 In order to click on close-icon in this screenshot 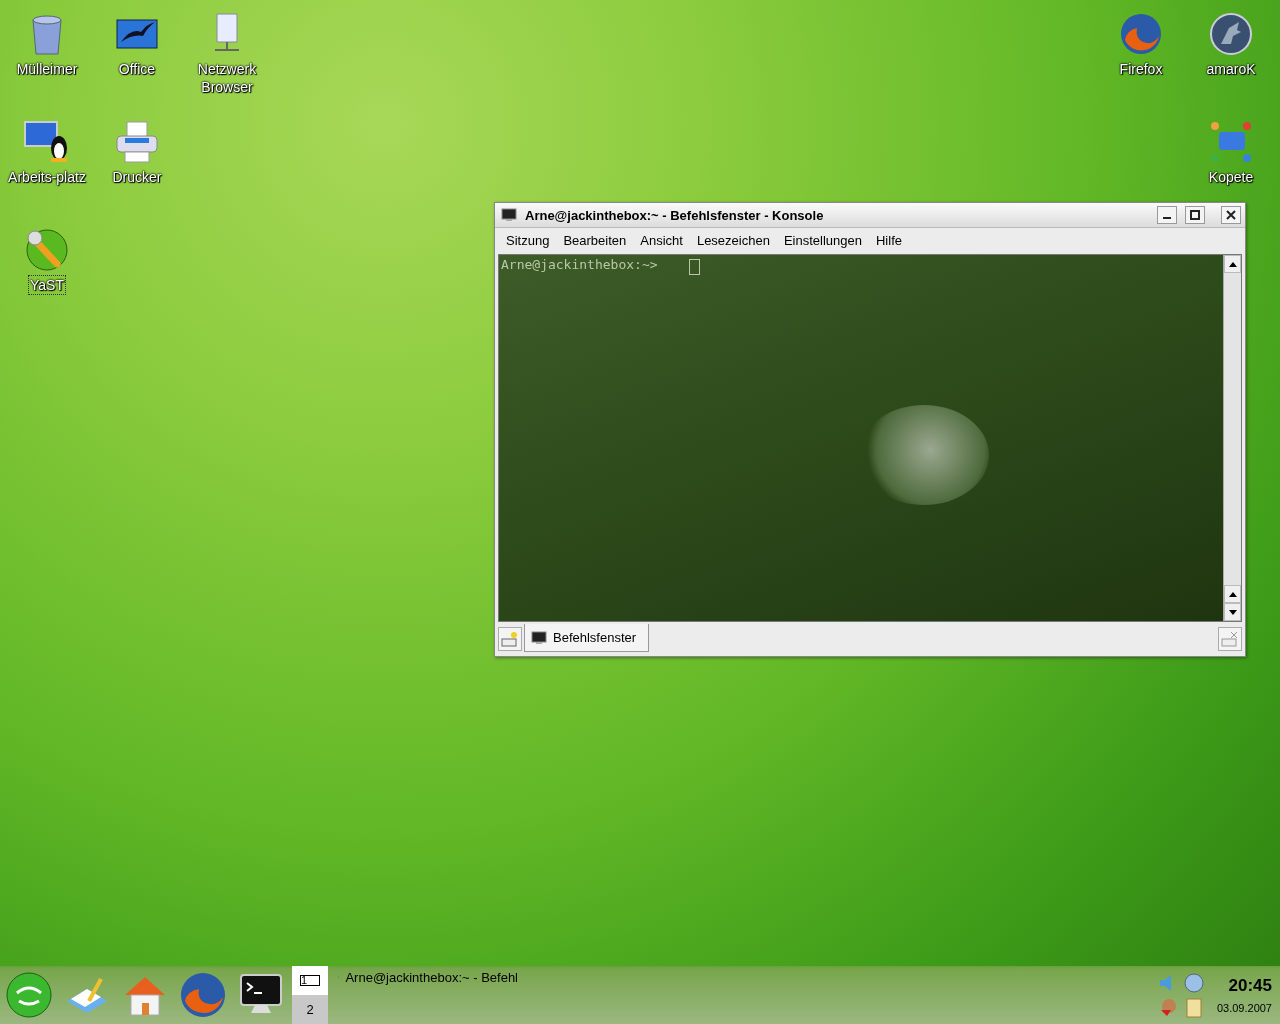, I will do `click(1231, 215)`.